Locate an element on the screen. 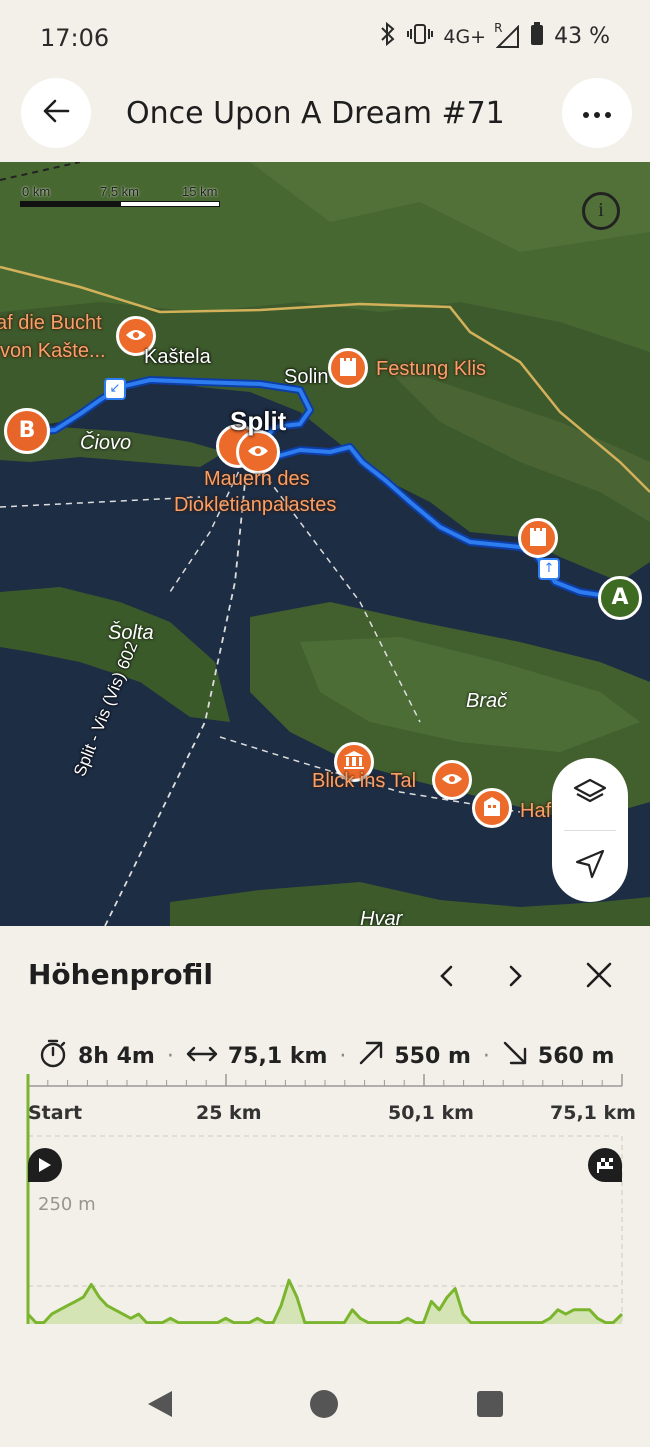 The width and height of the screenshot is (650, 1447). island-label-hvar: Hvar is located at coordinates (381, 917).